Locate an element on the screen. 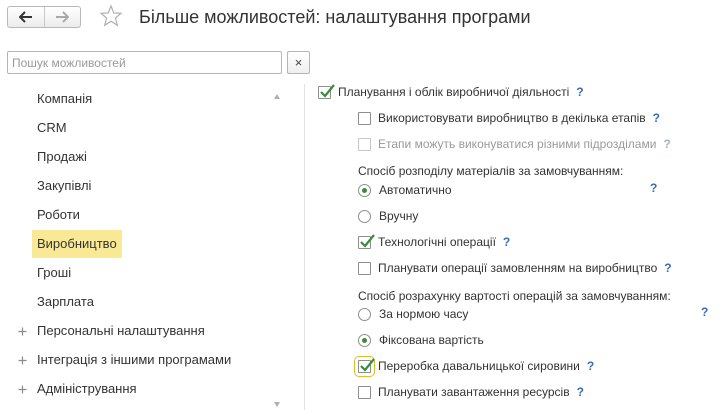  sidebar-group-integration: Інтеграція з іншими програмами is located at coordinates (124, 360).